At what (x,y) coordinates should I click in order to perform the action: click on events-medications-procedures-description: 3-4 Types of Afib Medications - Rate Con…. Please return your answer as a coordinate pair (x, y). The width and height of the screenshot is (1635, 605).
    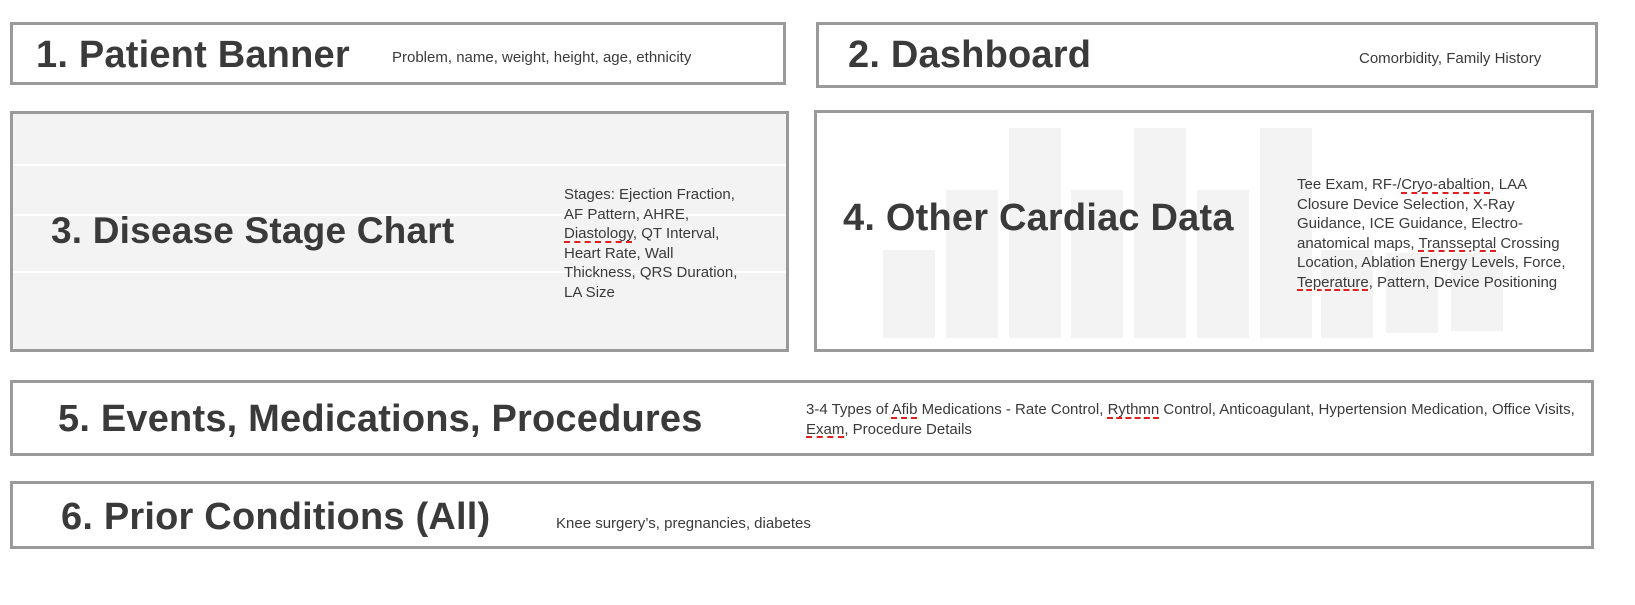
    Looking at the image, I should click on (1196, 419).